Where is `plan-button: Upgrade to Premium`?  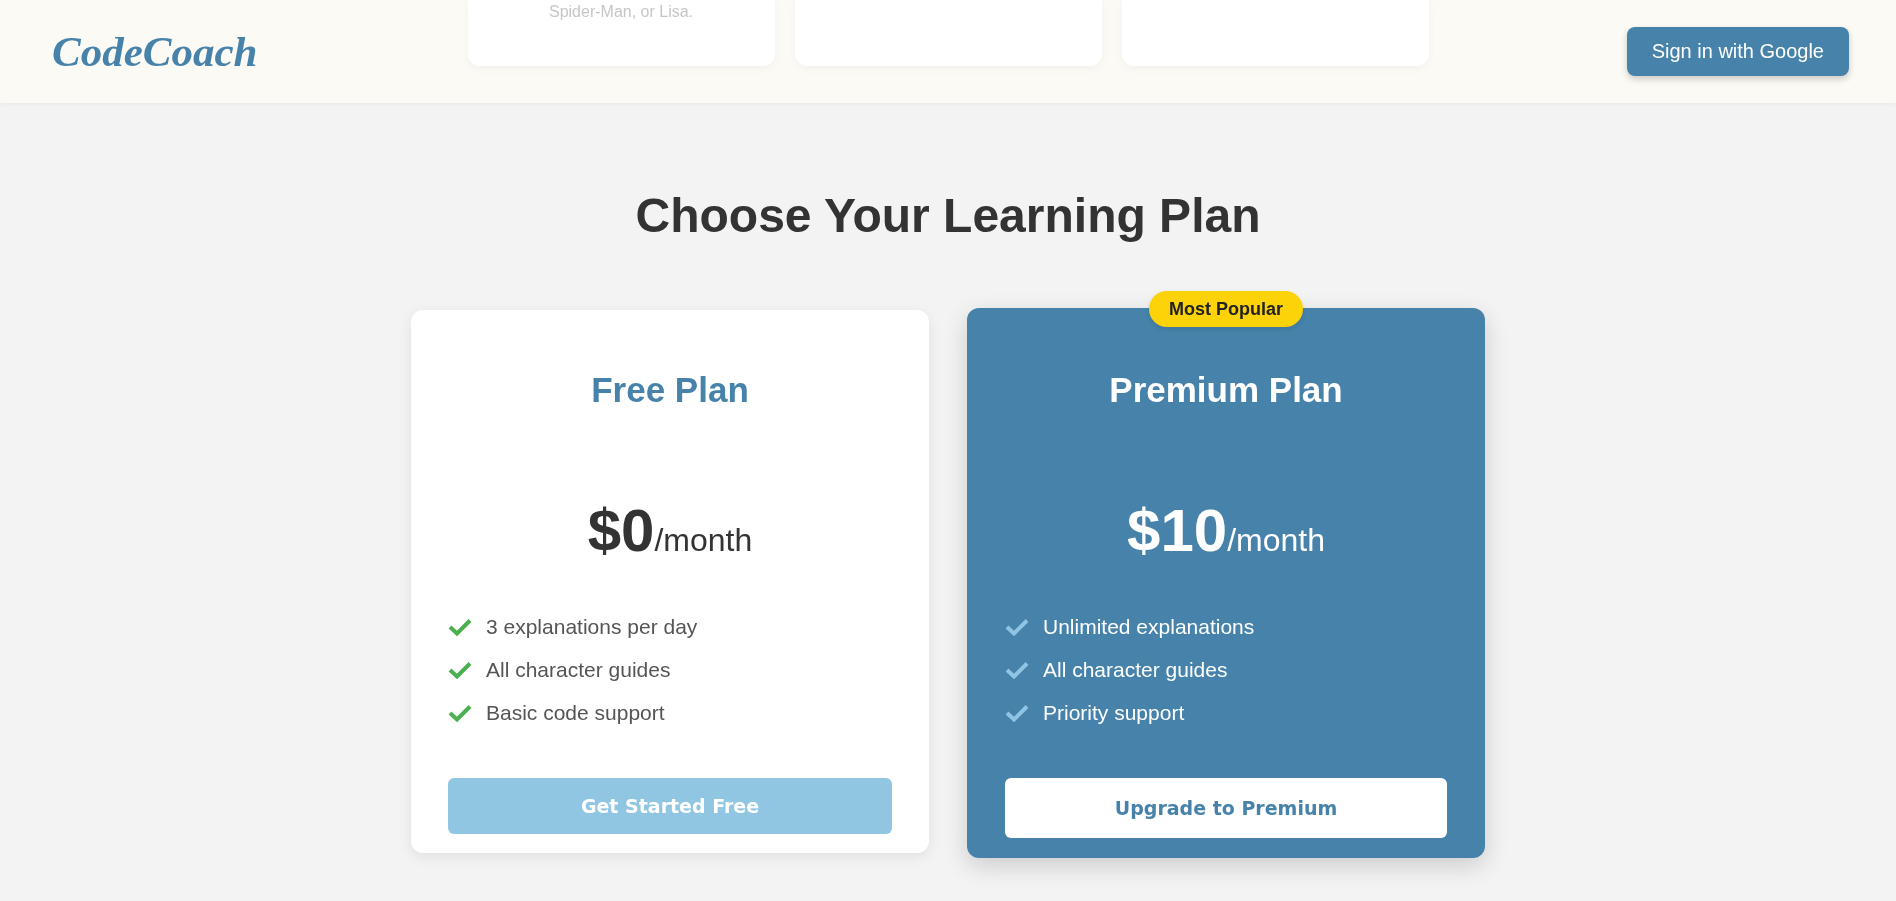 plan-button: Upgrade to Premium is located at coordinates (1226, 808).